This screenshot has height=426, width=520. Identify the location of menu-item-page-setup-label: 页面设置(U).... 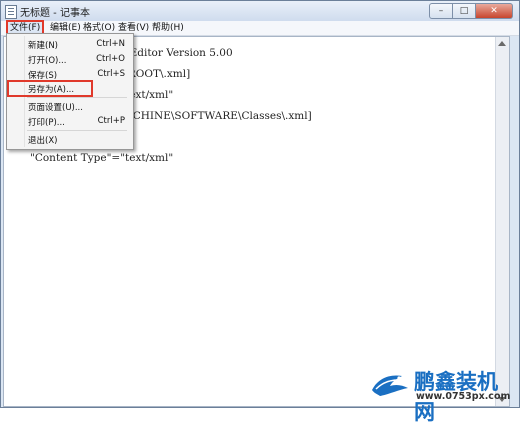
(55, 108).